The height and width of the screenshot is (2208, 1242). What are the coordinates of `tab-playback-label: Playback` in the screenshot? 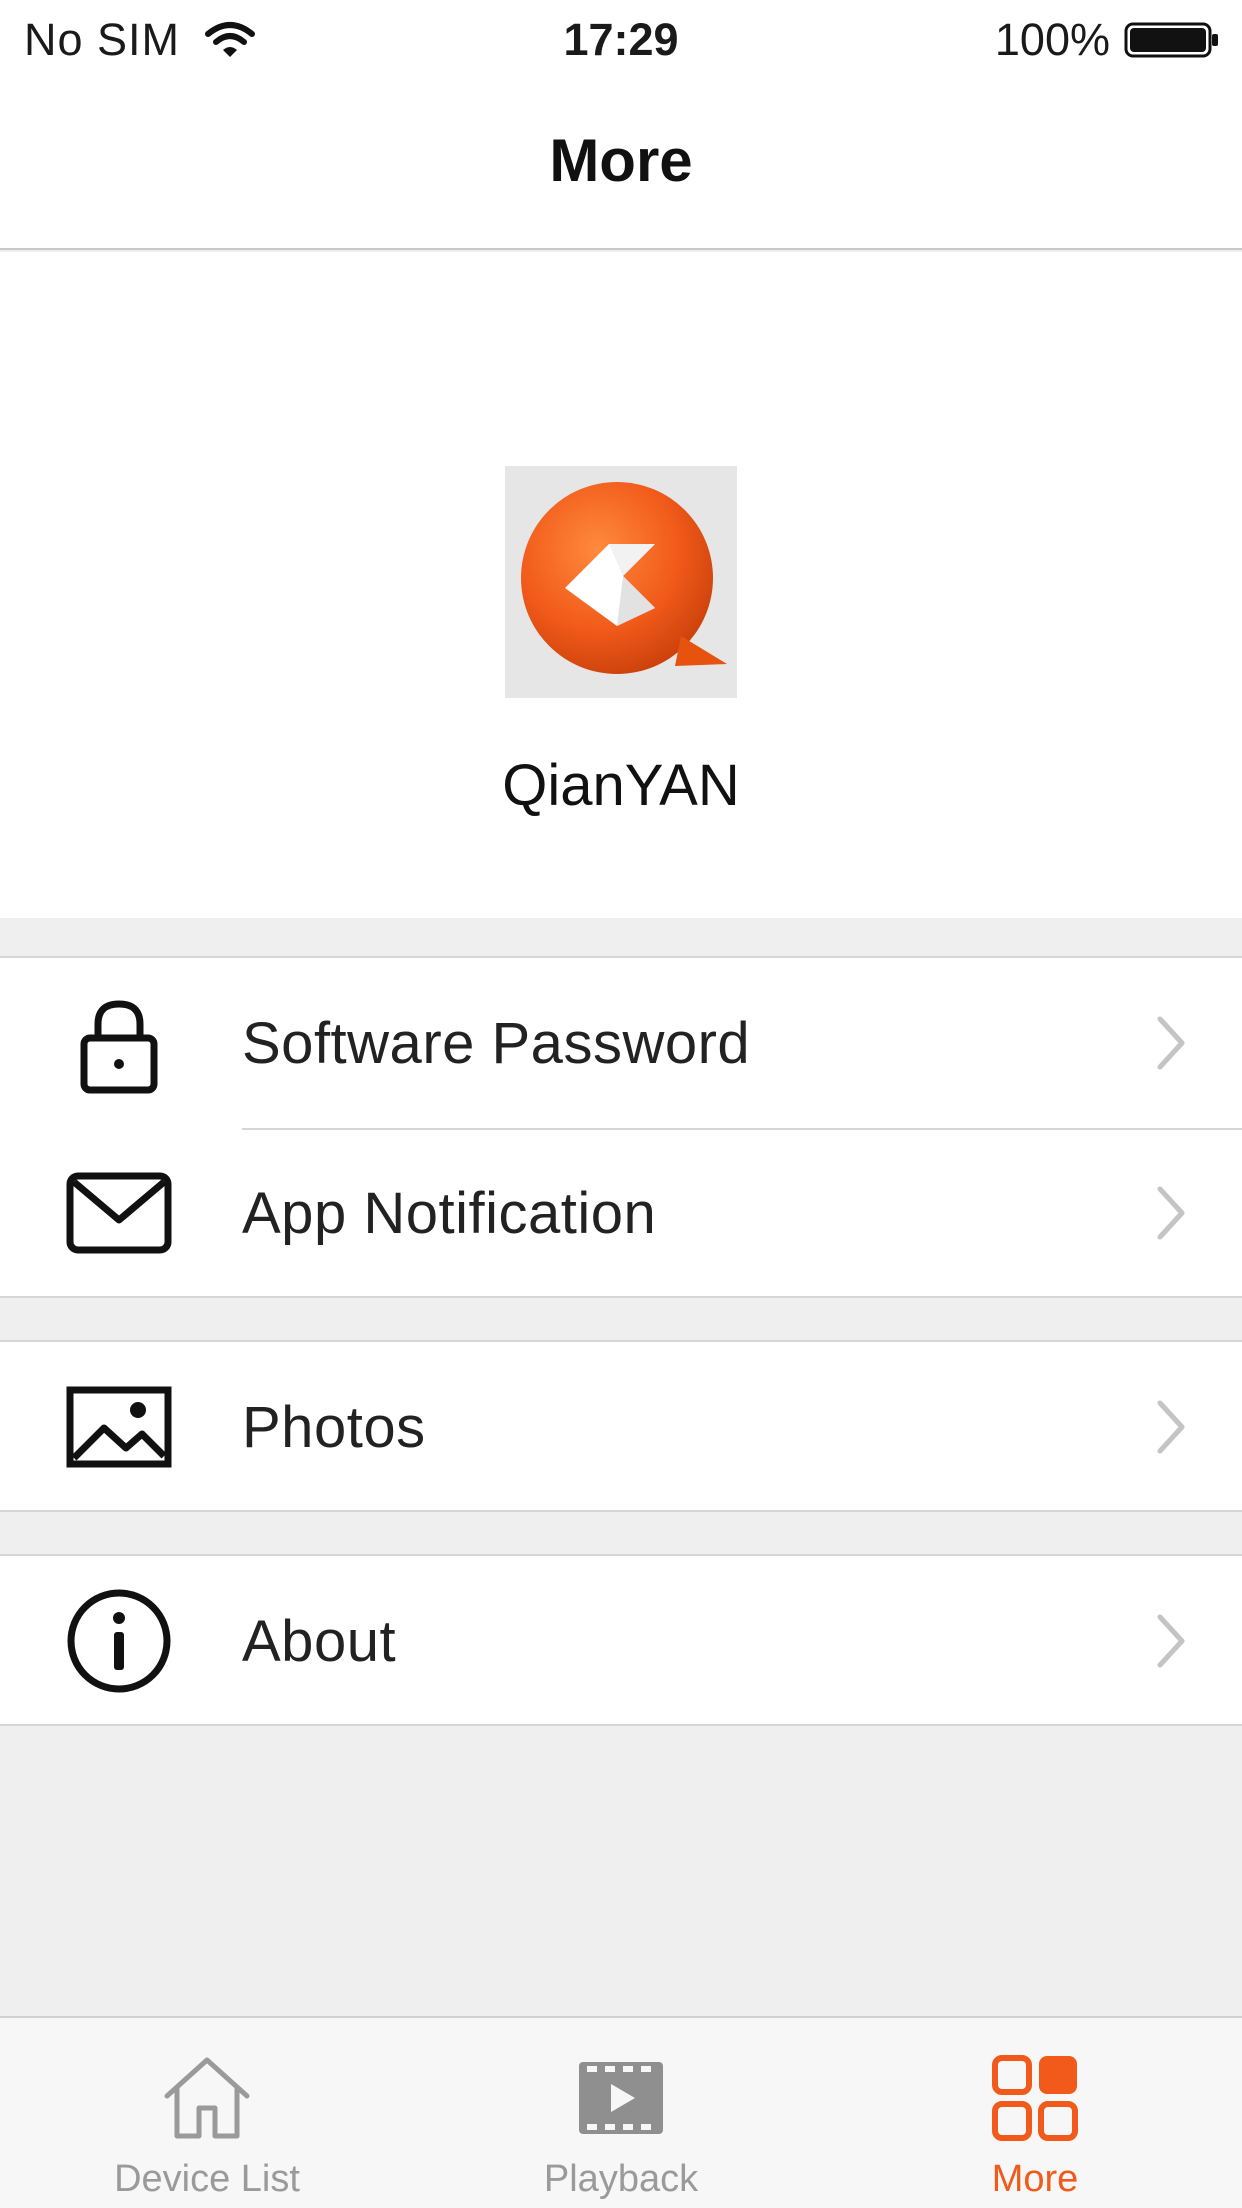 It's located at (621, 2179).